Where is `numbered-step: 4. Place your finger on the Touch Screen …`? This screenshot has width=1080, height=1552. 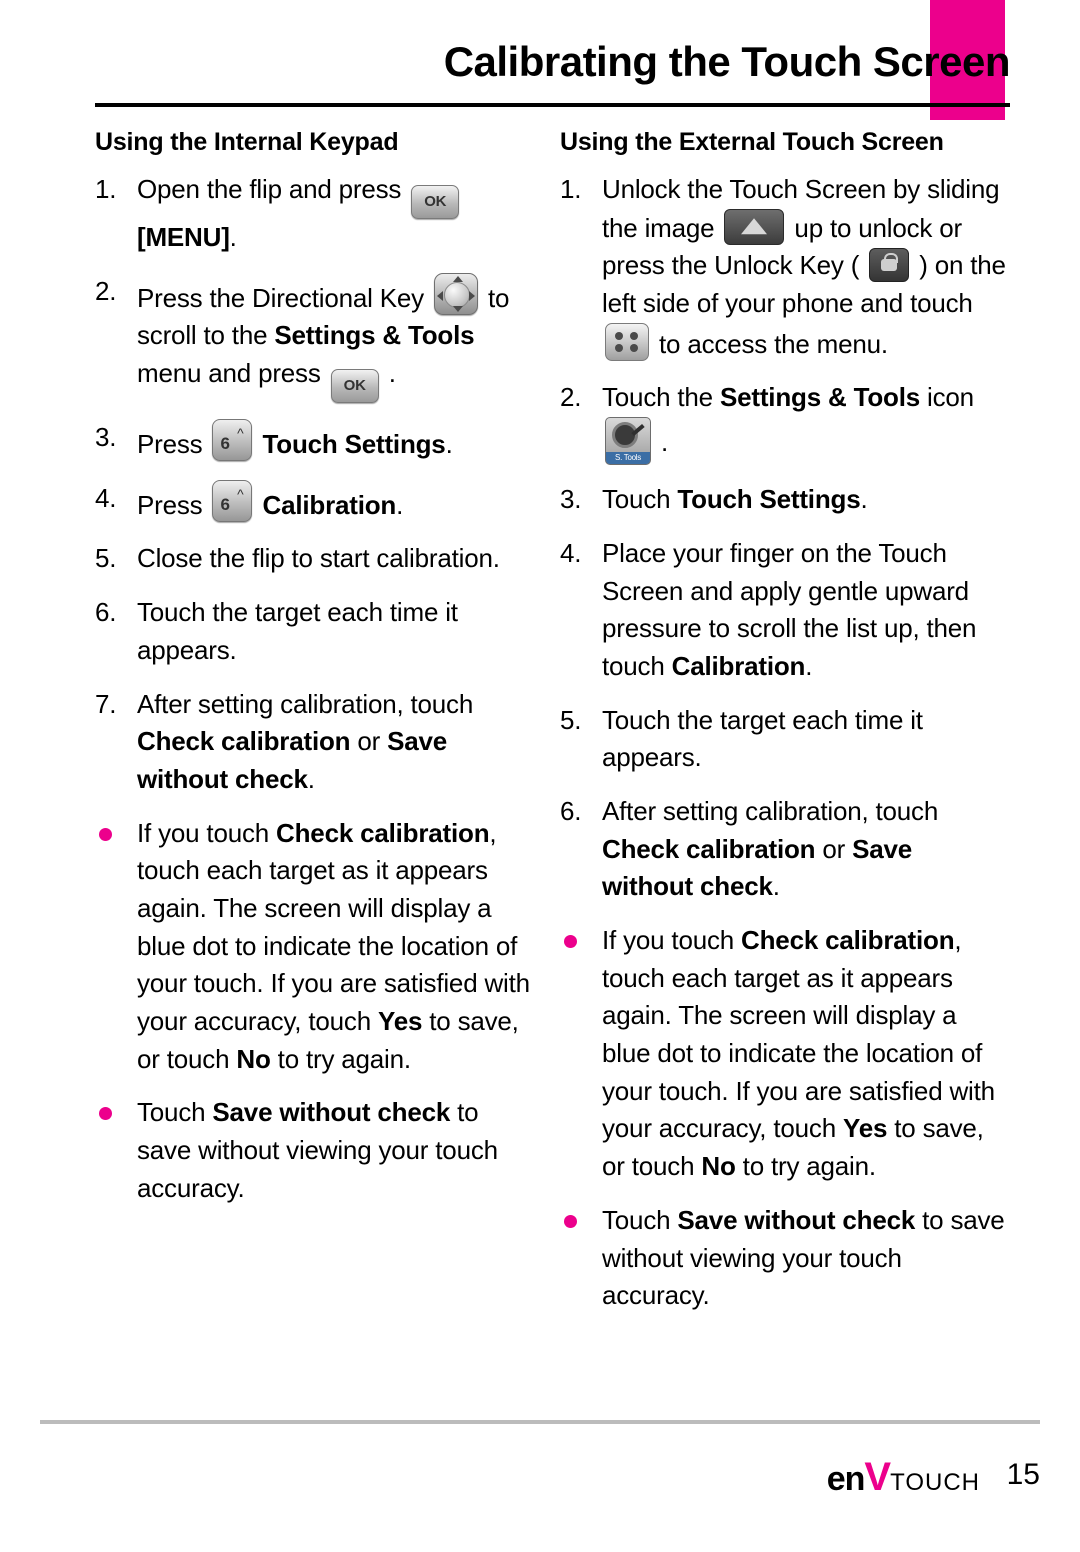 numbered-step: 4. Place your finger on the Touch Screen … is located at coordinates (785, 610).